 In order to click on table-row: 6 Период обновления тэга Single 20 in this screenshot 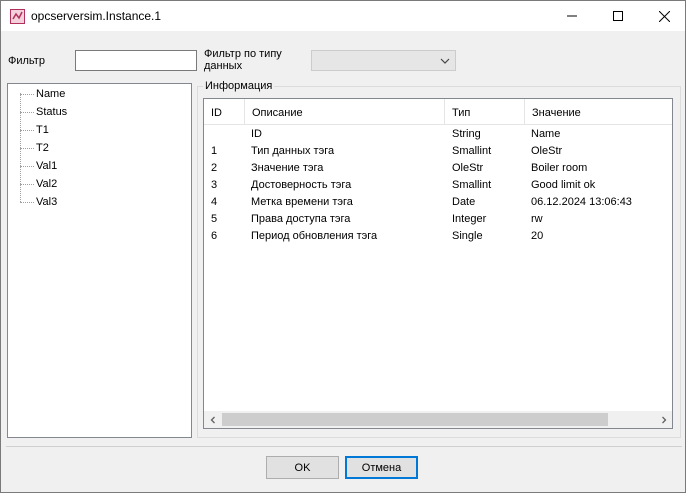, I will do `click(438, 236)`.